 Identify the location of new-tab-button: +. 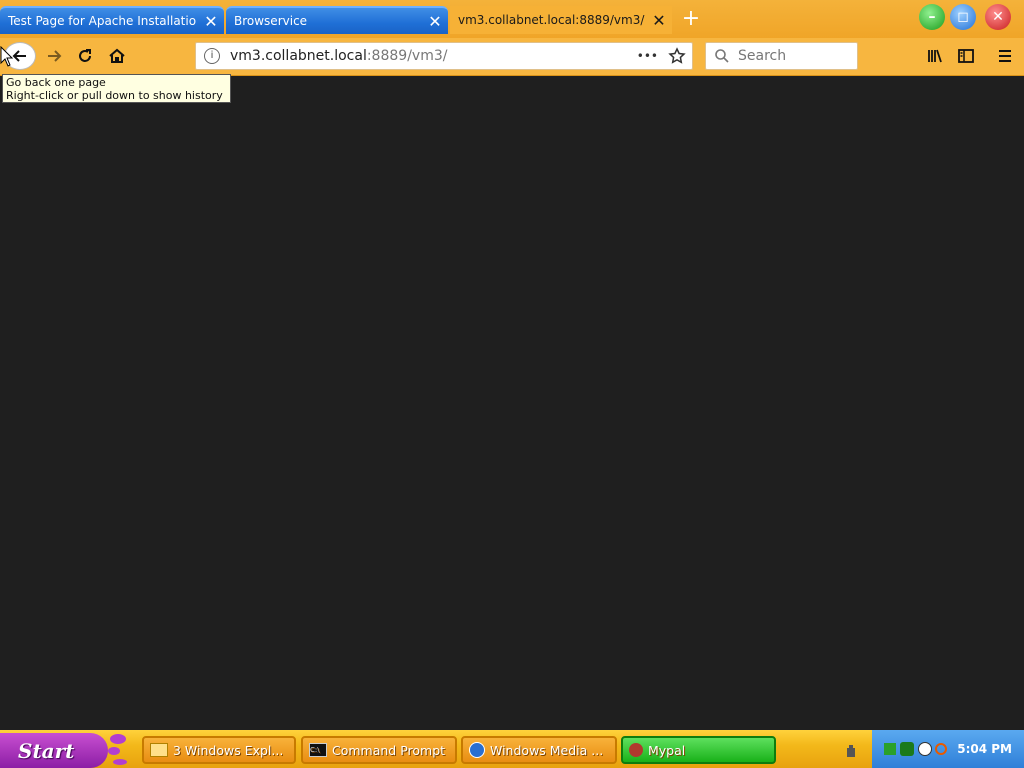
(691, 19).